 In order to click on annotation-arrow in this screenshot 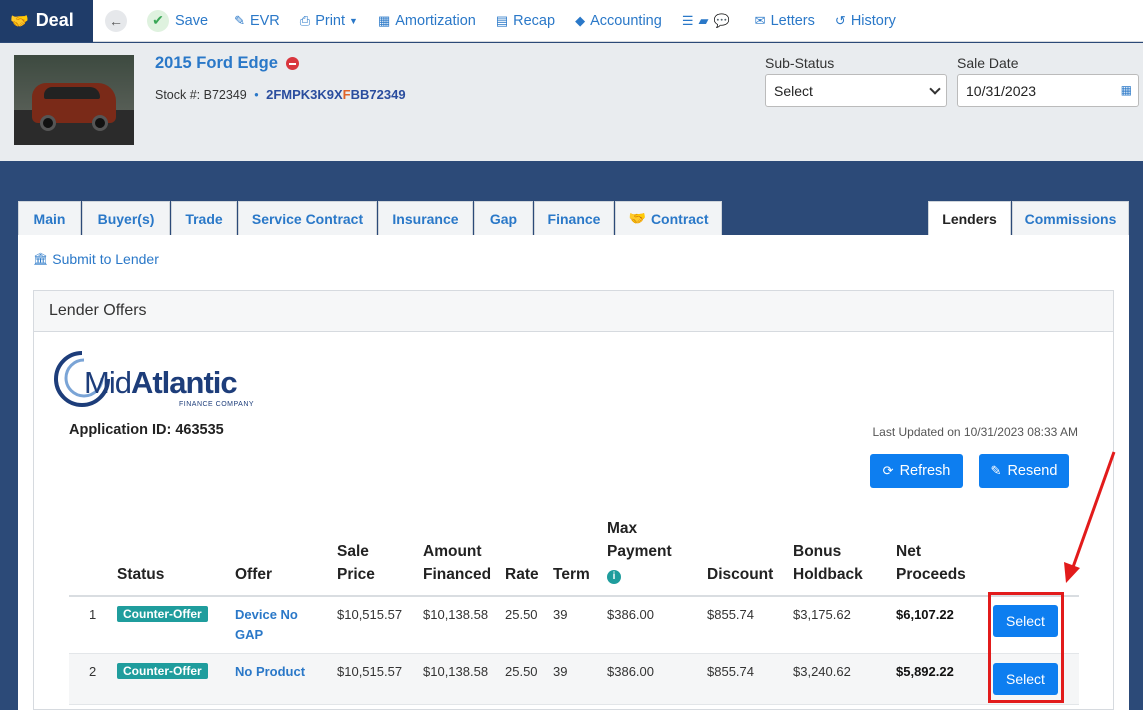, I will do `click(1090, 517)`.